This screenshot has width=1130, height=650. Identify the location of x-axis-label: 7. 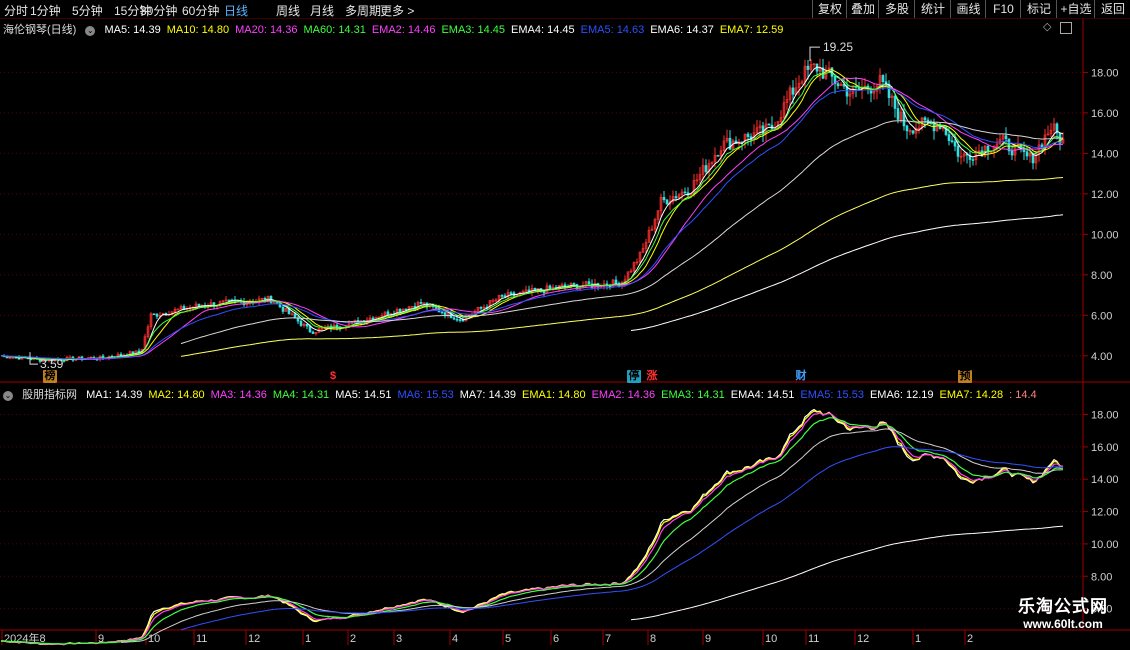
(608, 639).